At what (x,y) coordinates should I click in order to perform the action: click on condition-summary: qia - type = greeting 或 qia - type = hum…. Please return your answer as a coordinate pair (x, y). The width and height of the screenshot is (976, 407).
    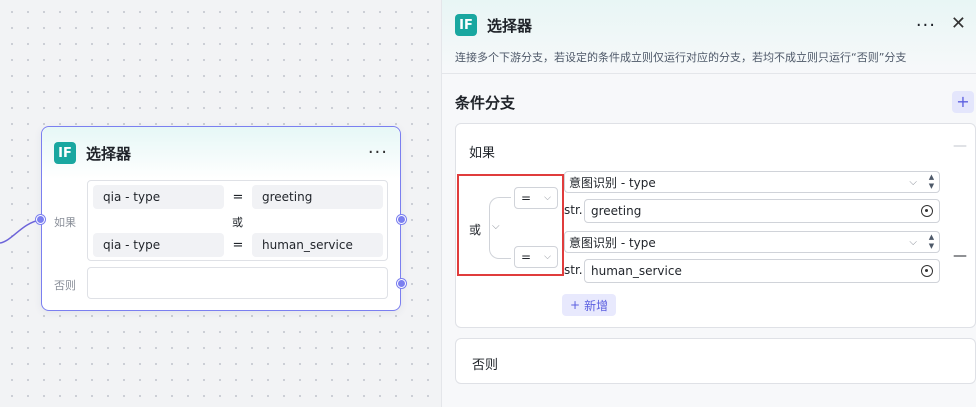
    Looking at the image, I should click on (237, 220).